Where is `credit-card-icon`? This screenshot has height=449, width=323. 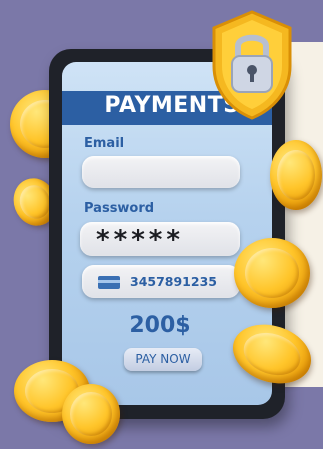
credit-card-icon is located at coordinates (109, 282).